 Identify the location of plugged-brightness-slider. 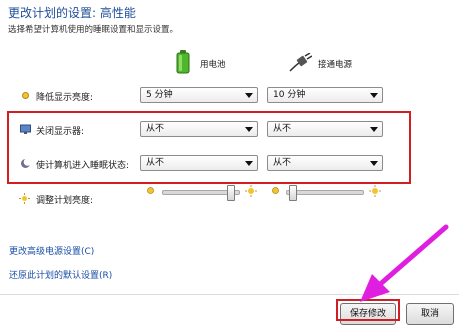
(326, 193).